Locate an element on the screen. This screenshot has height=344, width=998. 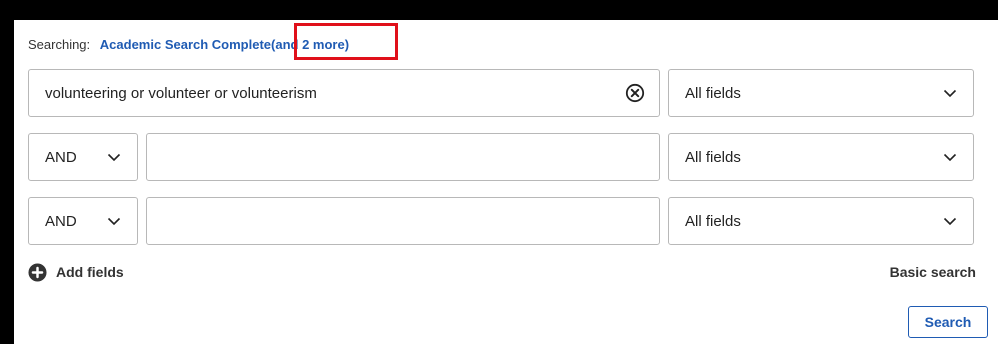
field-select-label-2: All fields is located at coordinates (713, 157).